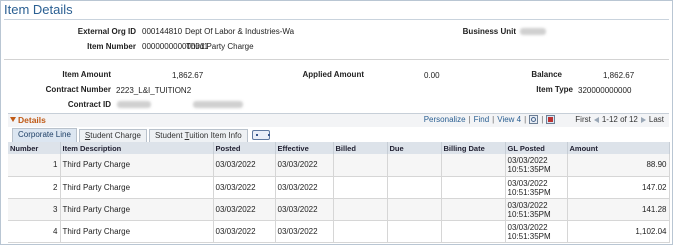  I want to click on contract-desc-redacted, so click(218, 104).